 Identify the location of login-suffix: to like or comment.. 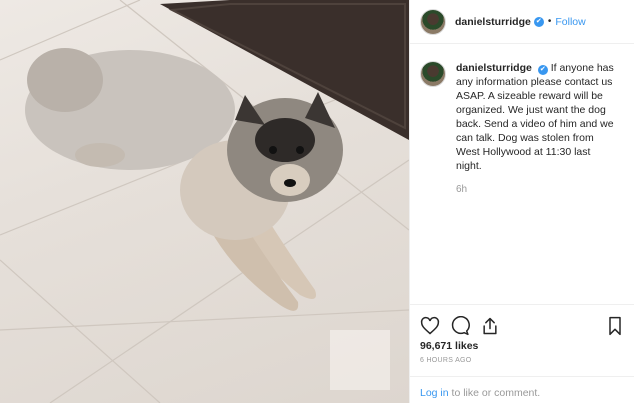
(494, 393).